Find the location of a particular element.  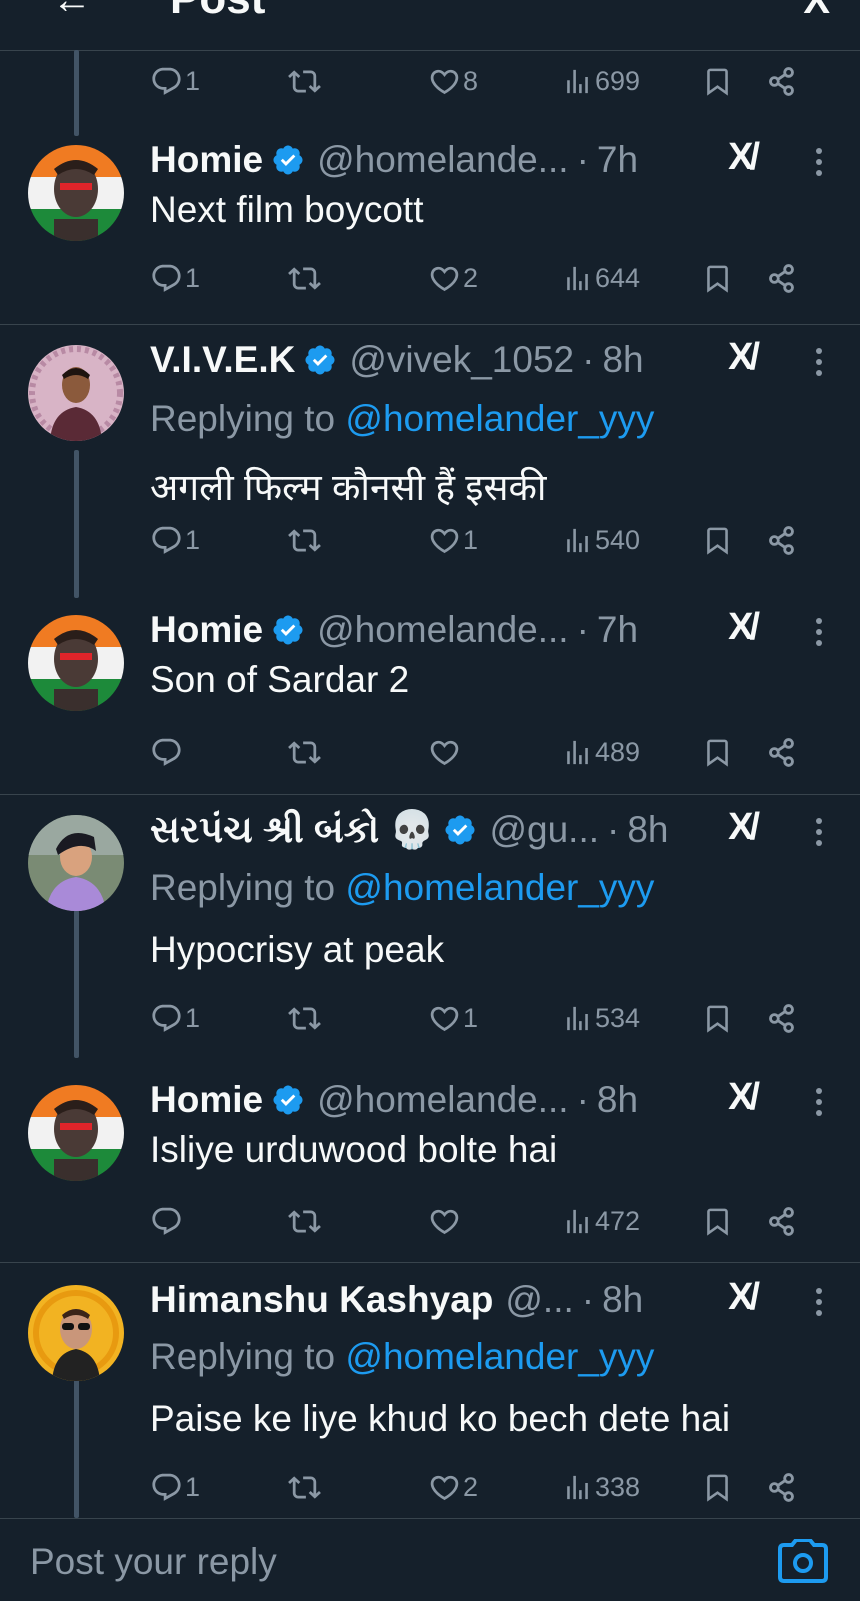

display-name: V.I.V.E.K is located at coordinates (222, 360).